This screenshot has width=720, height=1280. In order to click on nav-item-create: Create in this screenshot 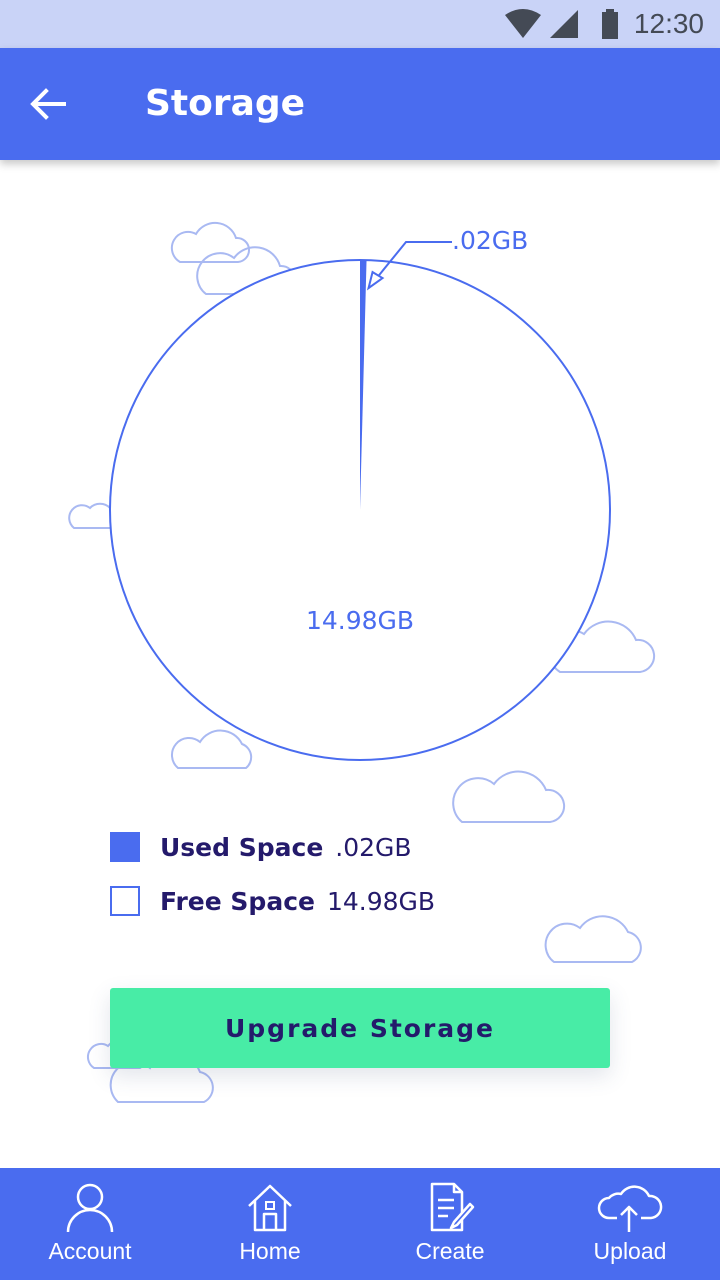, I will do `click(450, 1224)`.